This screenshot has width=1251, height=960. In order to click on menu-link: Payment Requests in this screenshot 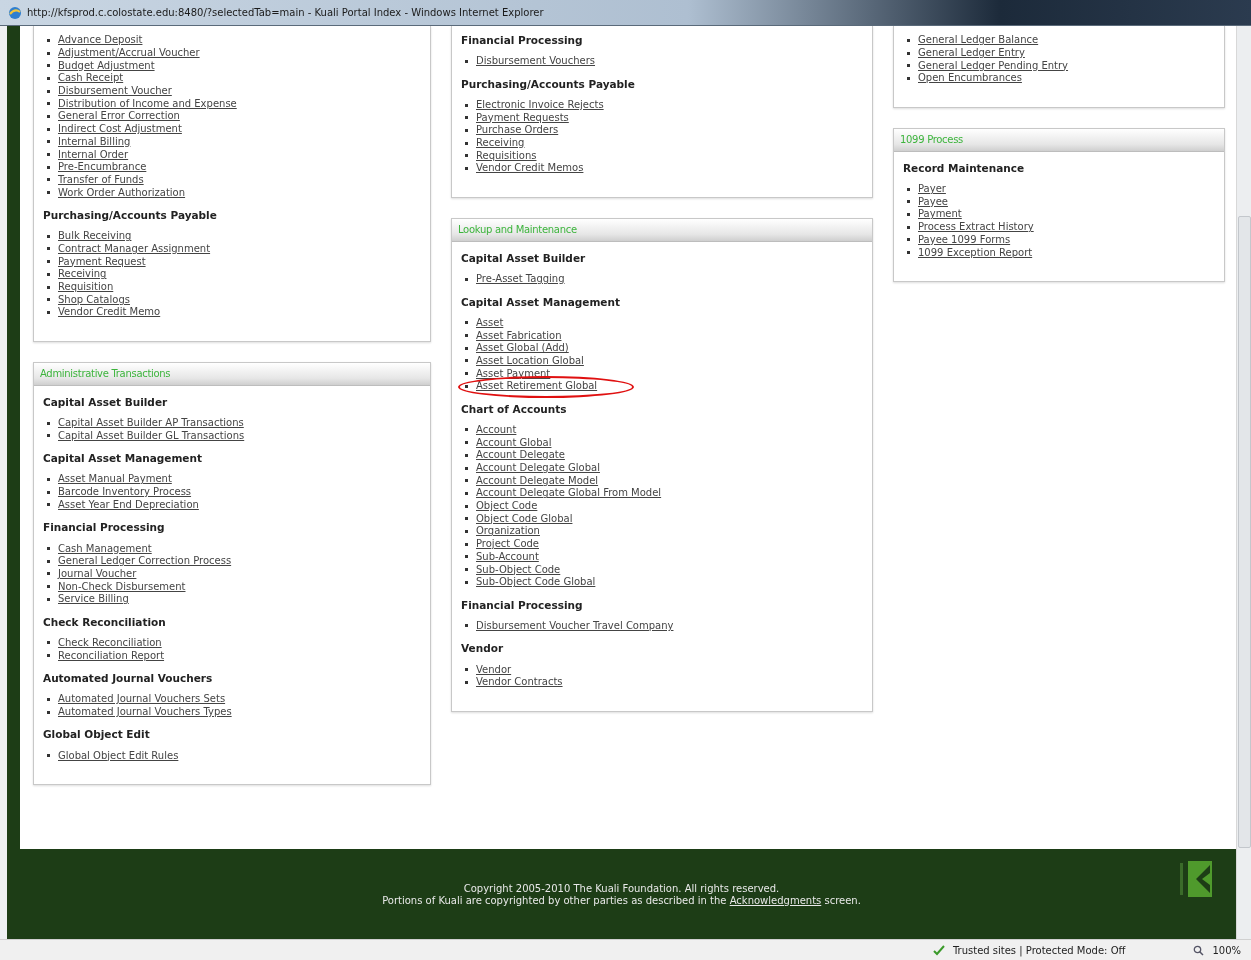, I will do `click(522, 117)`.